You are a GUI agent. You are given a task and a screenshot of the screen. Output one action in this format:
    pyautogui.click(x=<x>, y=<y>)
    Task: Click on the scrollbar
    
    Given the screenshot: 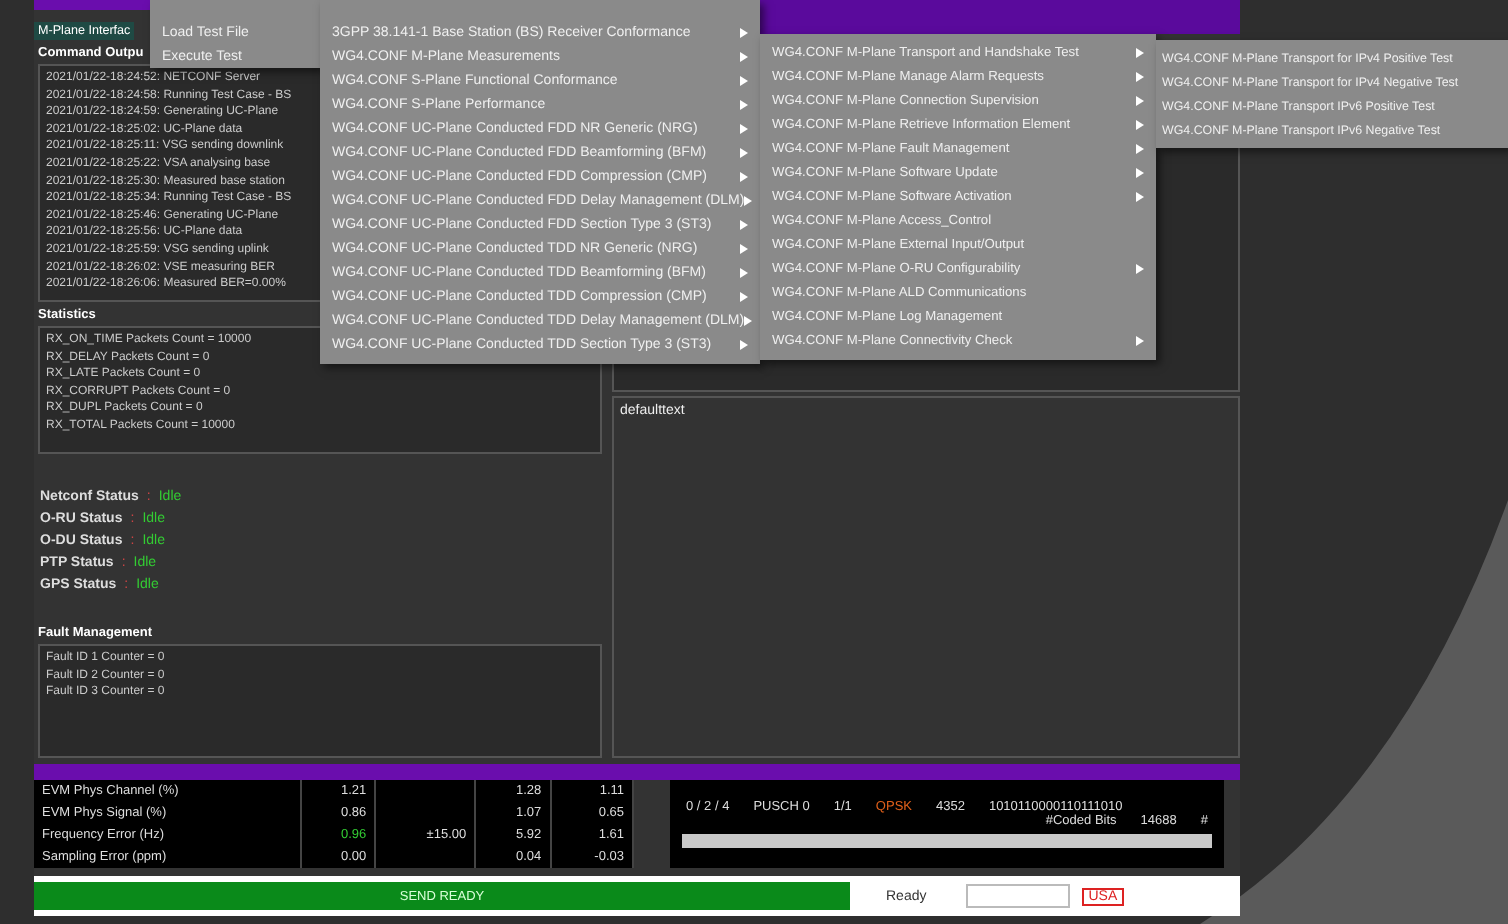 What is the action you would take?
    pyautogui.click(x=947, y=841)
    